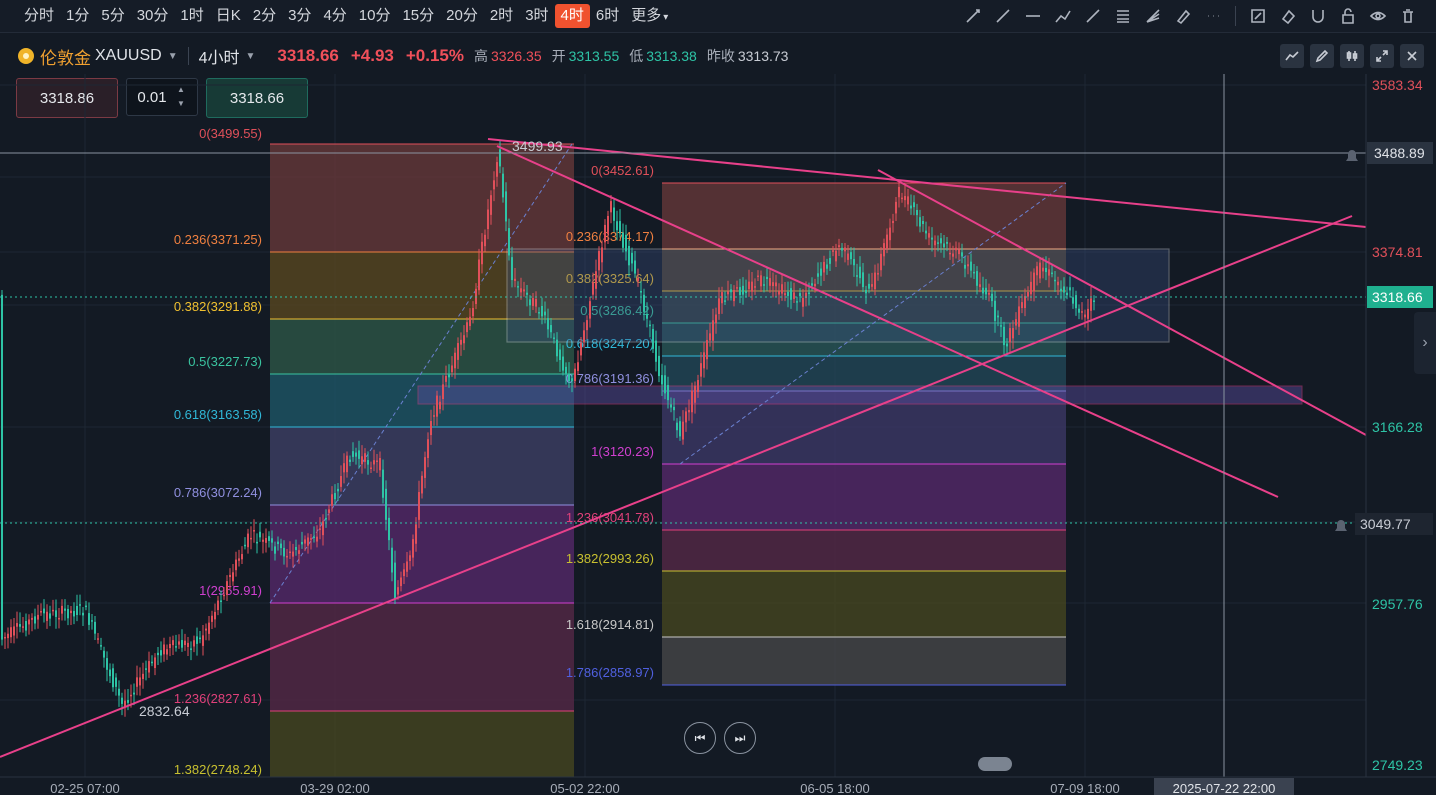  I want to click on interval-label: 4小时, so click(219, 56).